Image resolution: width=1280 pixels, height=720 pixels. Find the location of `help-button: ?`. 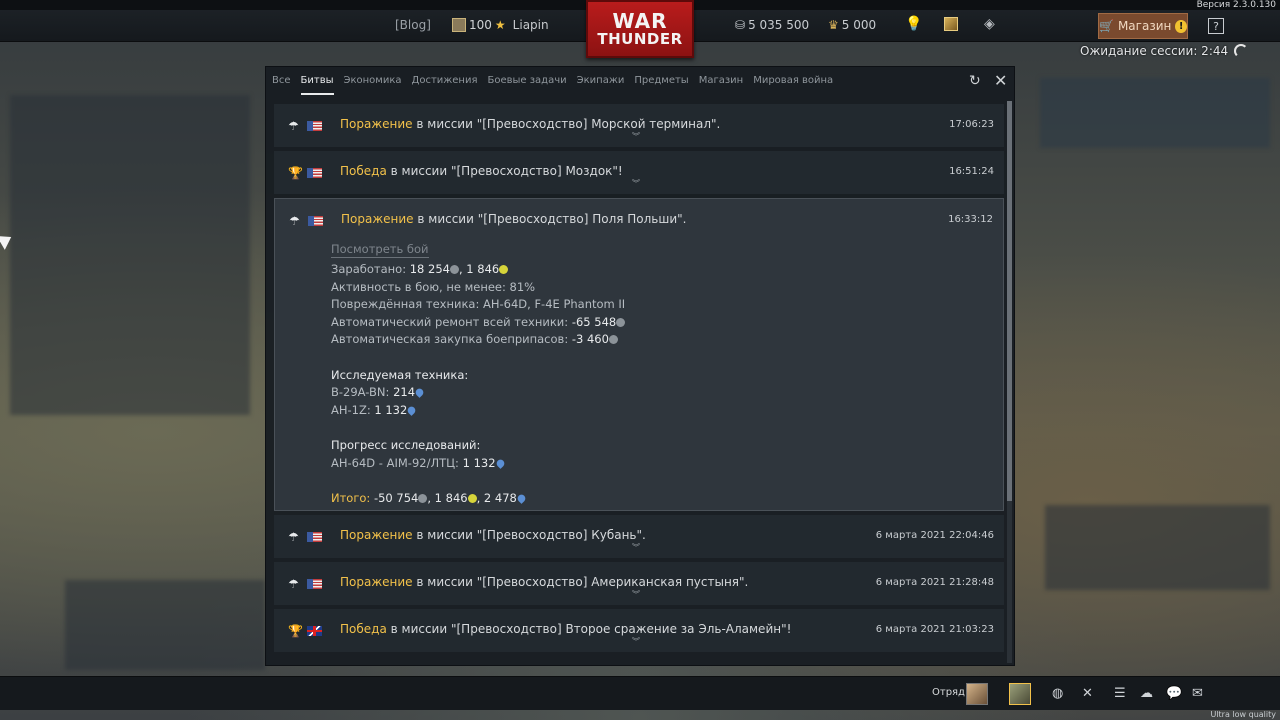

help-button: ? is located at coordinates (1216, 26).